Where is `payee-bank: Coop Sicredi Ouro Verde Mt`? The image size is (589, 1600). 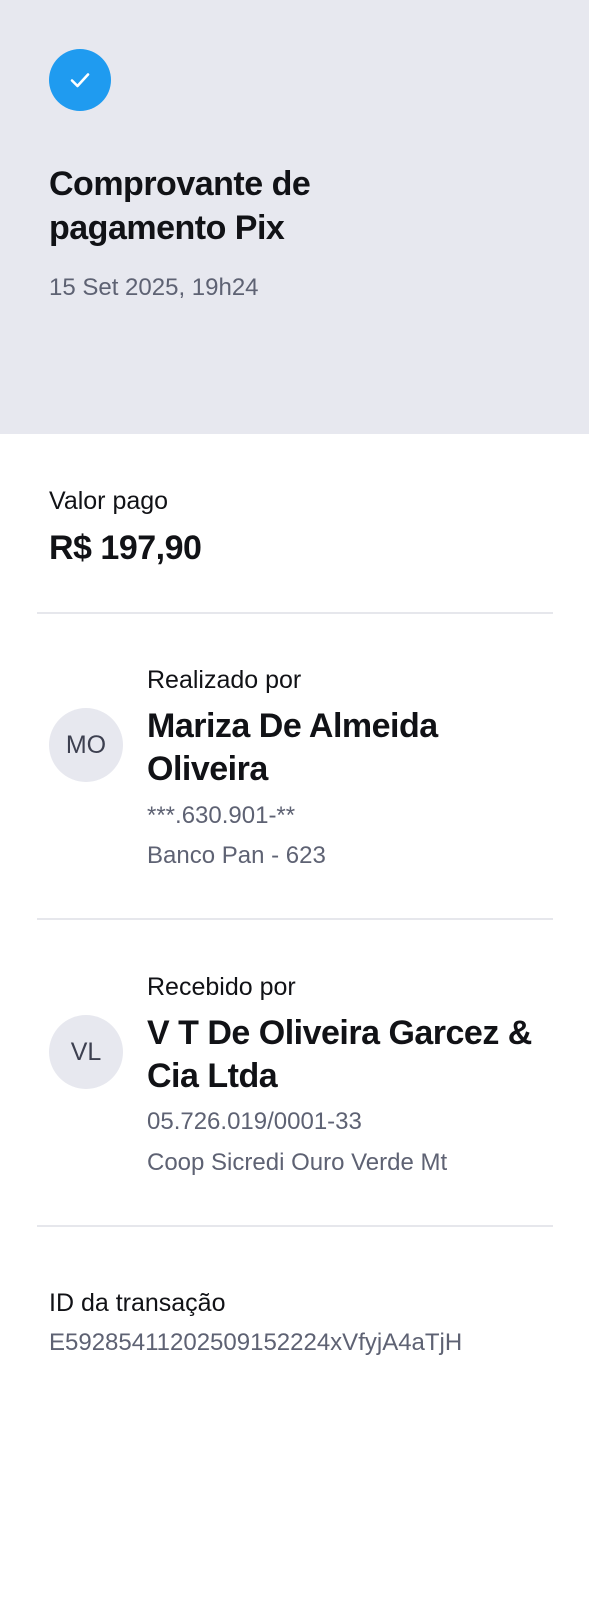
payee-bank: Coop Sicredi Ouro Verde Mt is located at coordinates (297, 1162).